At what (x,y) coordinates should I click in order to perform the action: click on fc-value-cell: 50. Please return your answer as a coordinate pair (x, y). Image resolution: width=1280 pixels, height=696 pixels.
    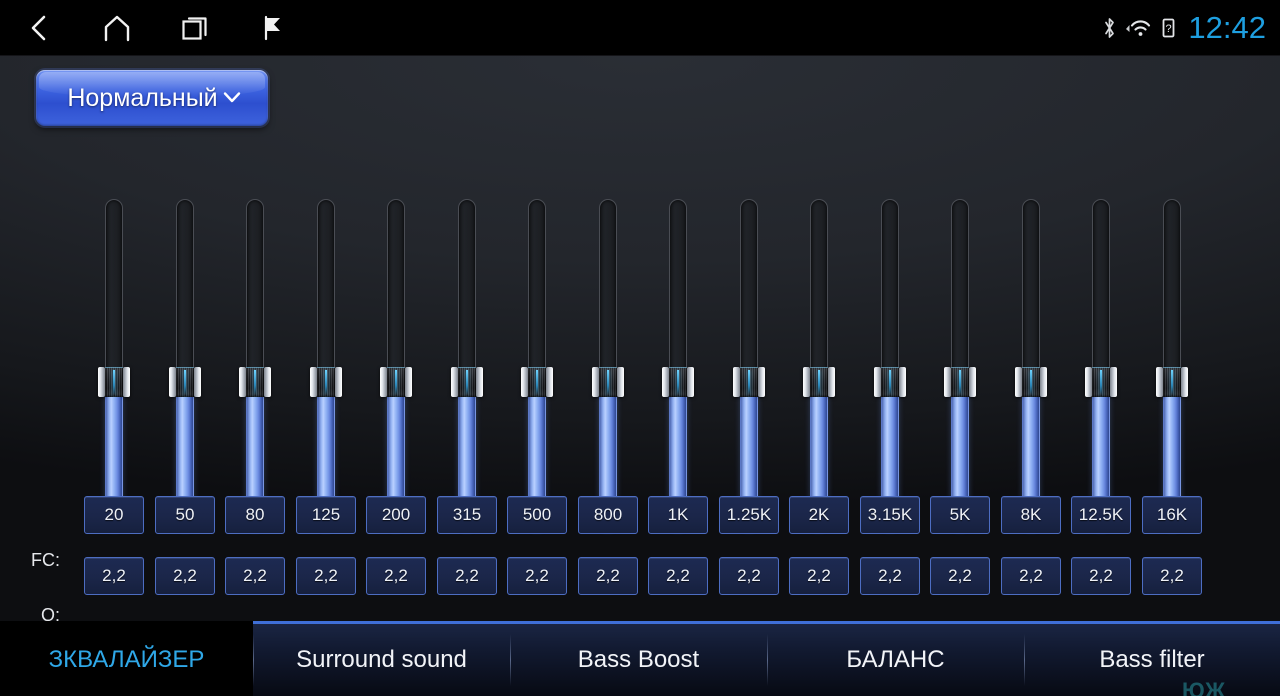
    Looking at the image, I should click on (185, 515).